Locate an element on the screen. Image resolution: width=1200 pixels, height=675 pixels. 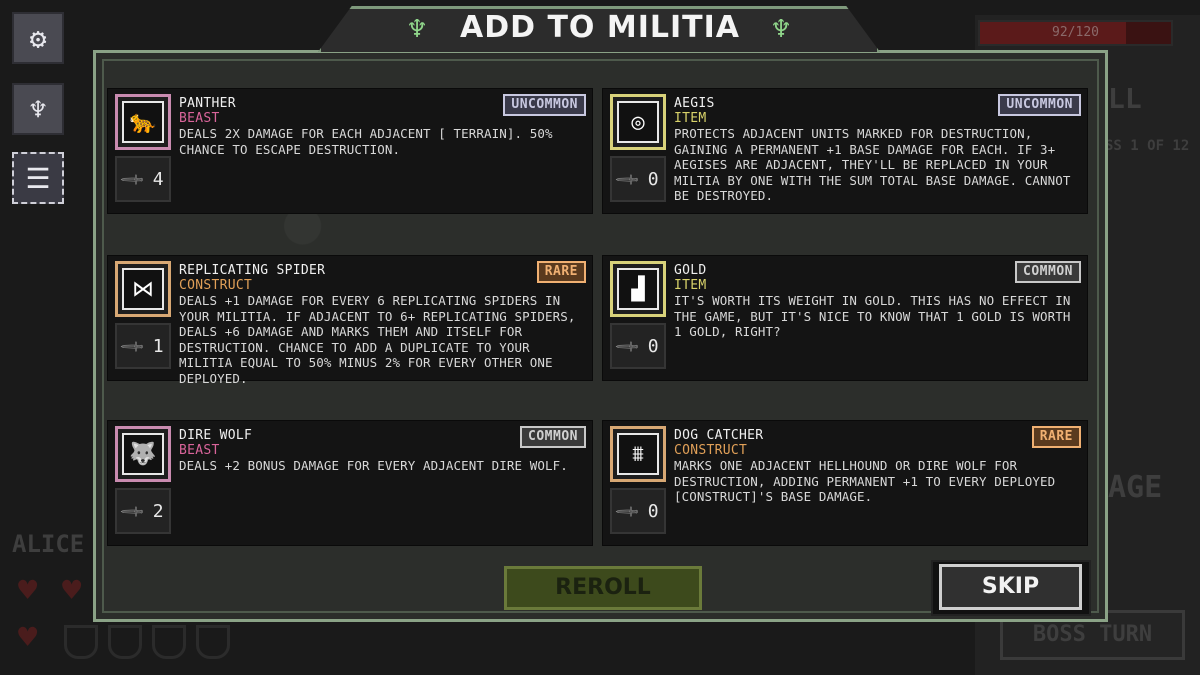
eagle-icon: ♆ is located at coordinates (38, 109).